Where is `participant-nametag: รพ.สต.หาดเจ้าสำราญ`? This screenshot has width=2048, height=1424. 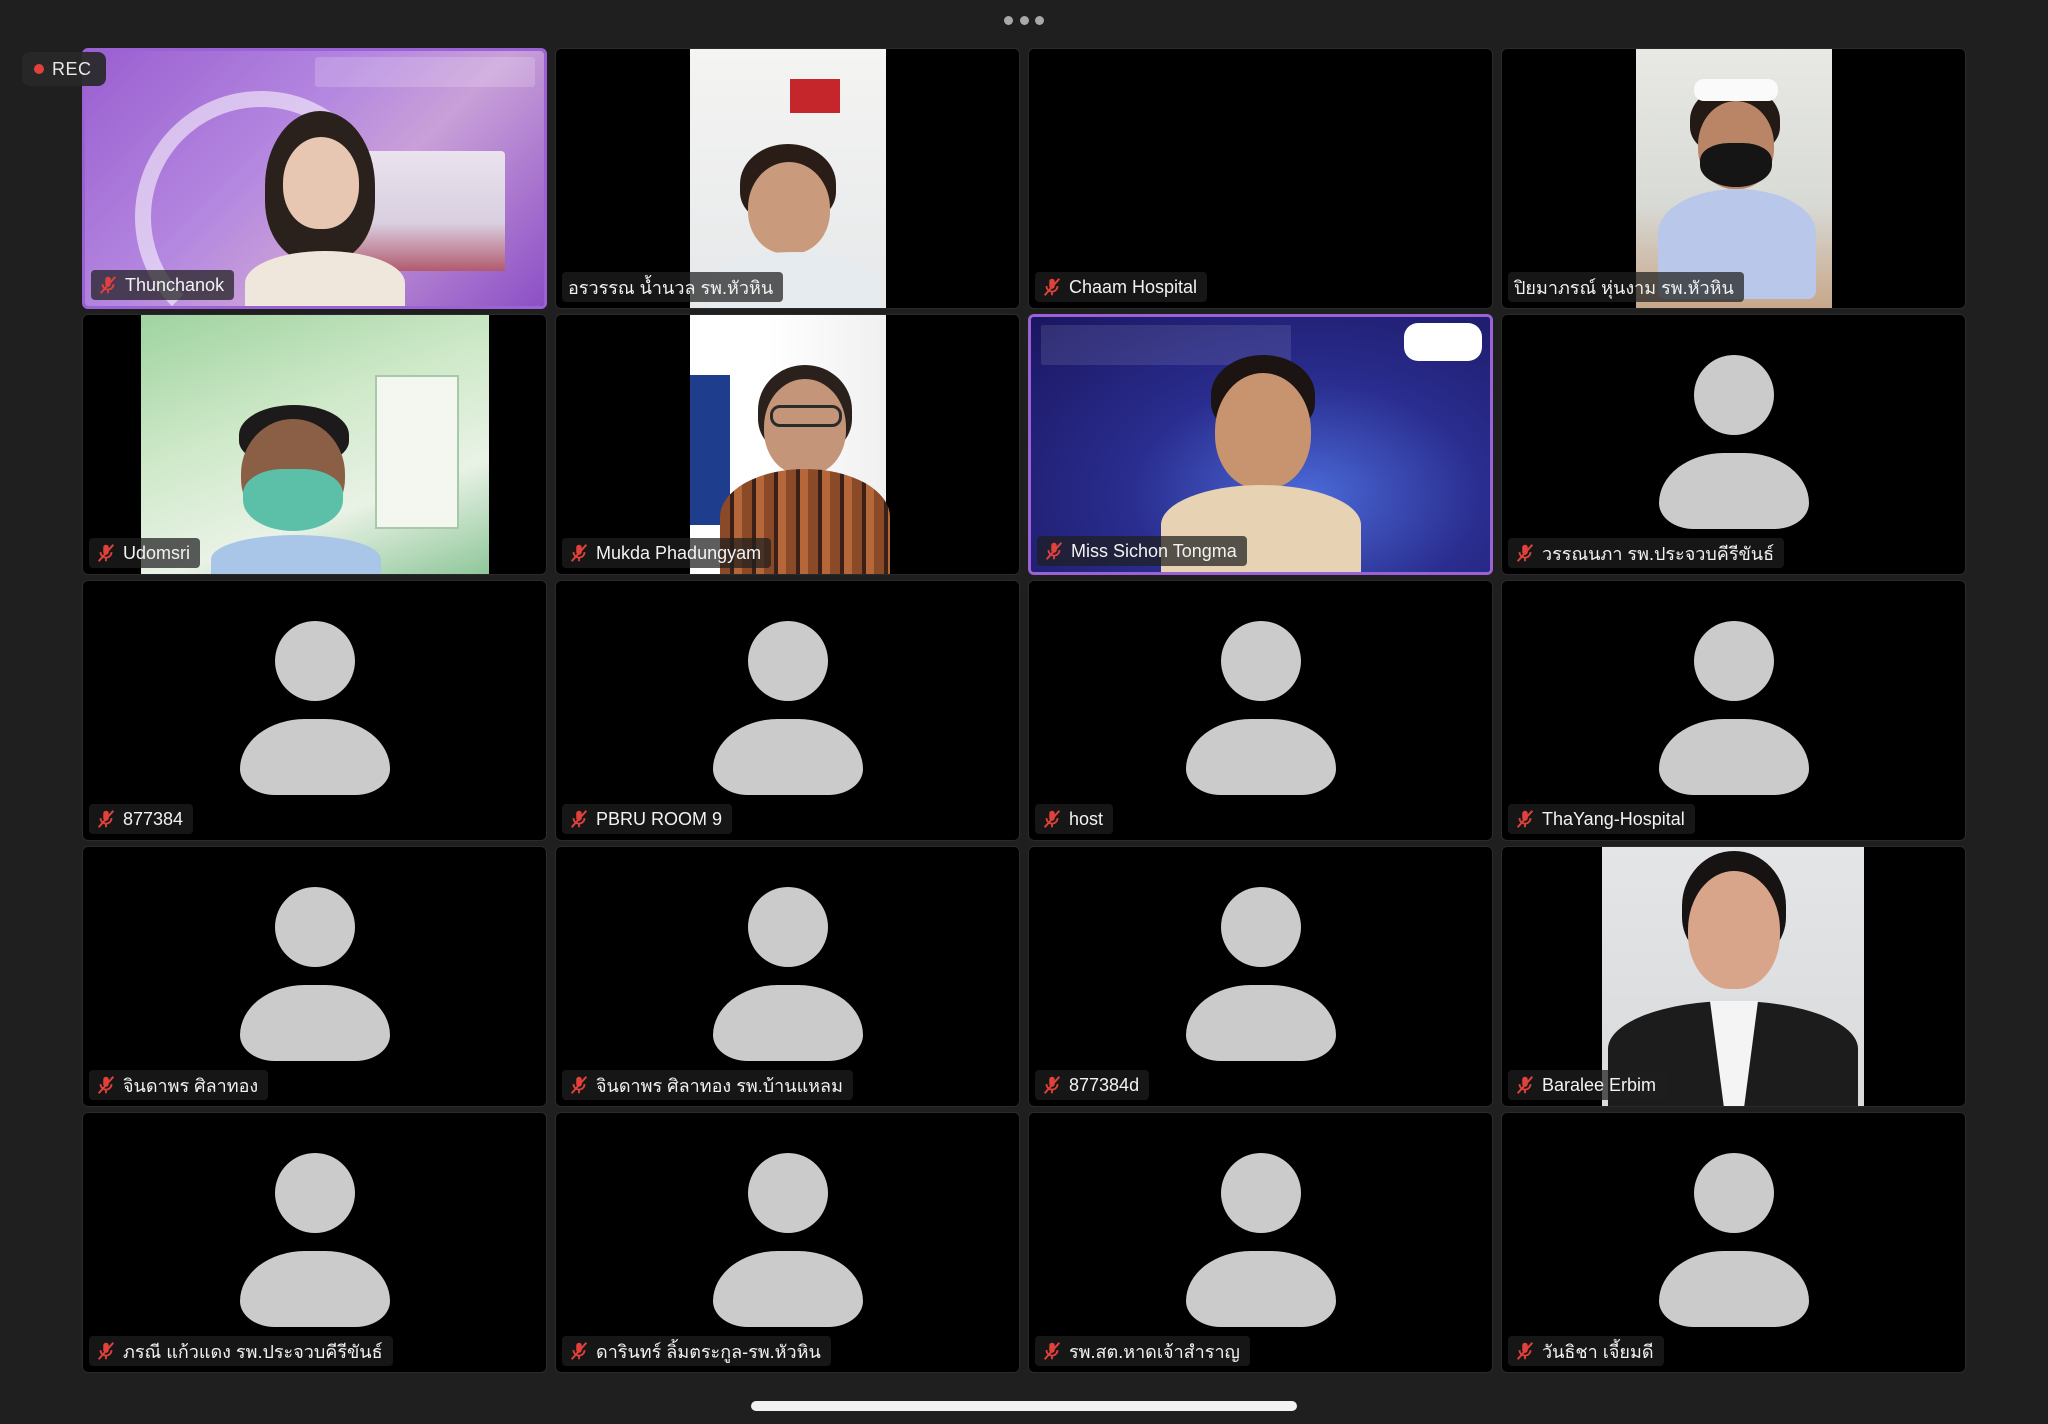
participant-nametag: รพ.สต.หาดเจ้าสำราญ is located at coordinates (1142, 1351).